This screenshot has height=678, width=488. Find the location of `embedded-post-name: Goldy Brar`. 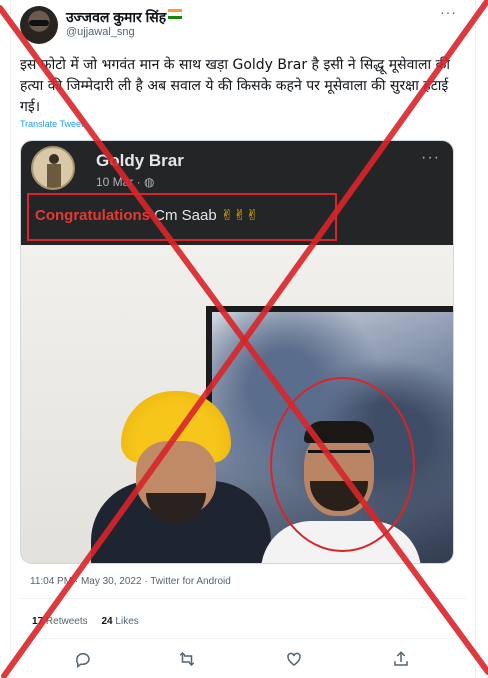

embedded-post-name: Goldy Brar is located at coordinates (140, 160).